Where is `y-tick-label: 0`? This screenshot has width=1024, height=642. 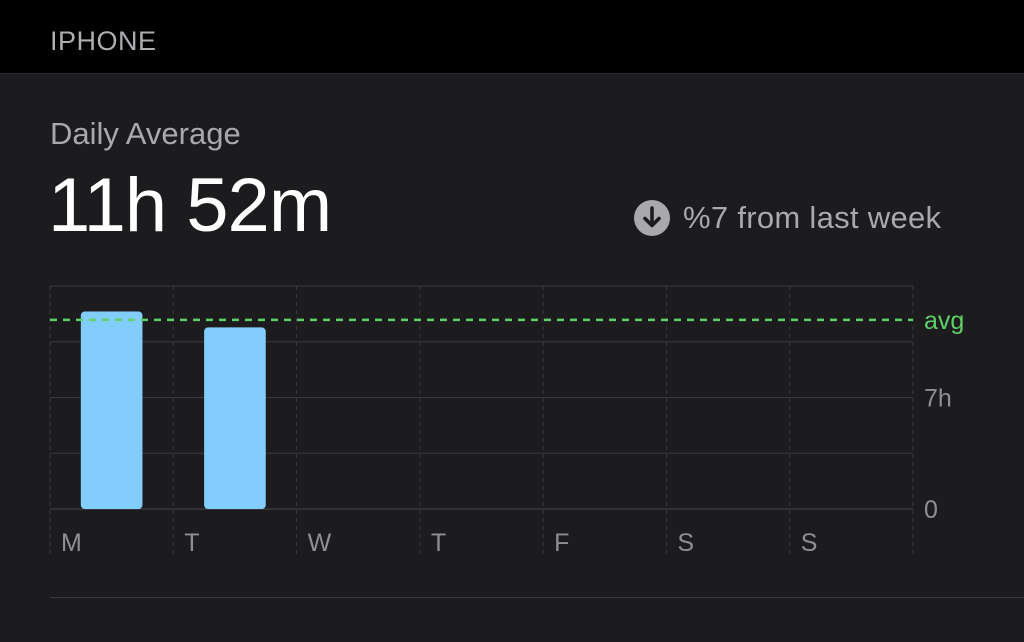
y-tick-label: 0 is located at coordinates (931, 510).